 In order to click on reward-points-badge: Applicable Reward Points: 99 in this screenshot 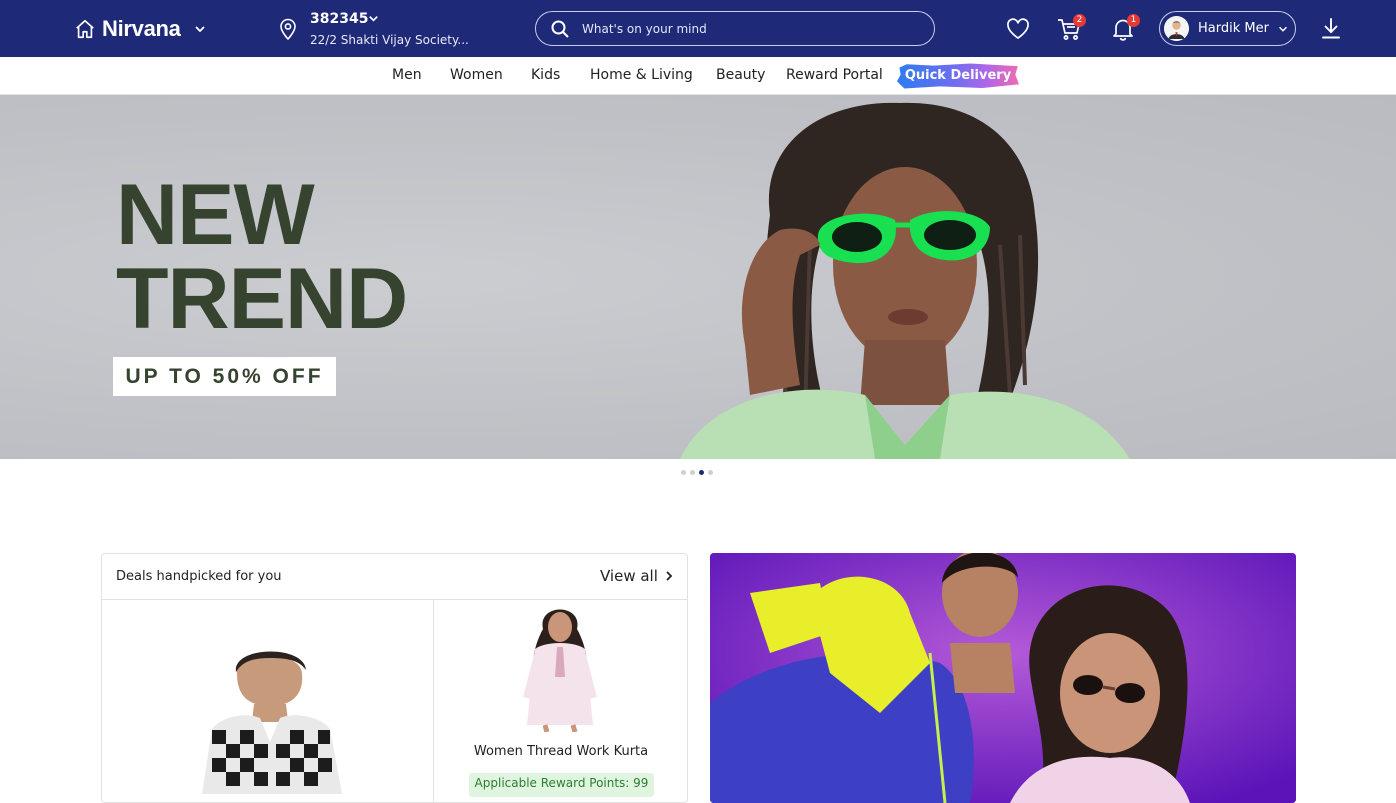, I will do `click(561, 785)`.